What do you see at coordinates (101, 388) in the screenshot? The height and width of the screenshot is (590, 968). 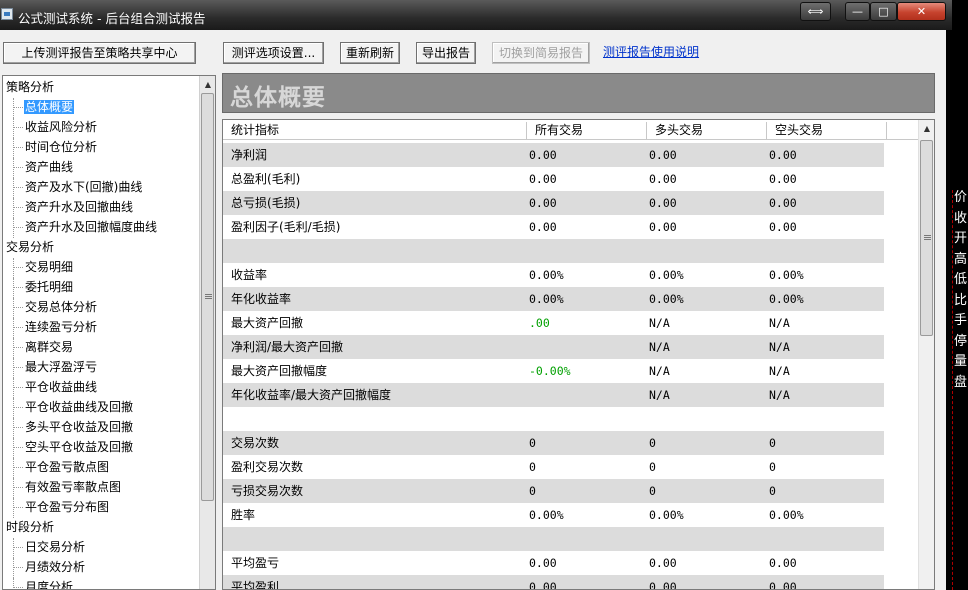 I see `tree-item: 平仓收益曲线` at bounding box center [101, 388].